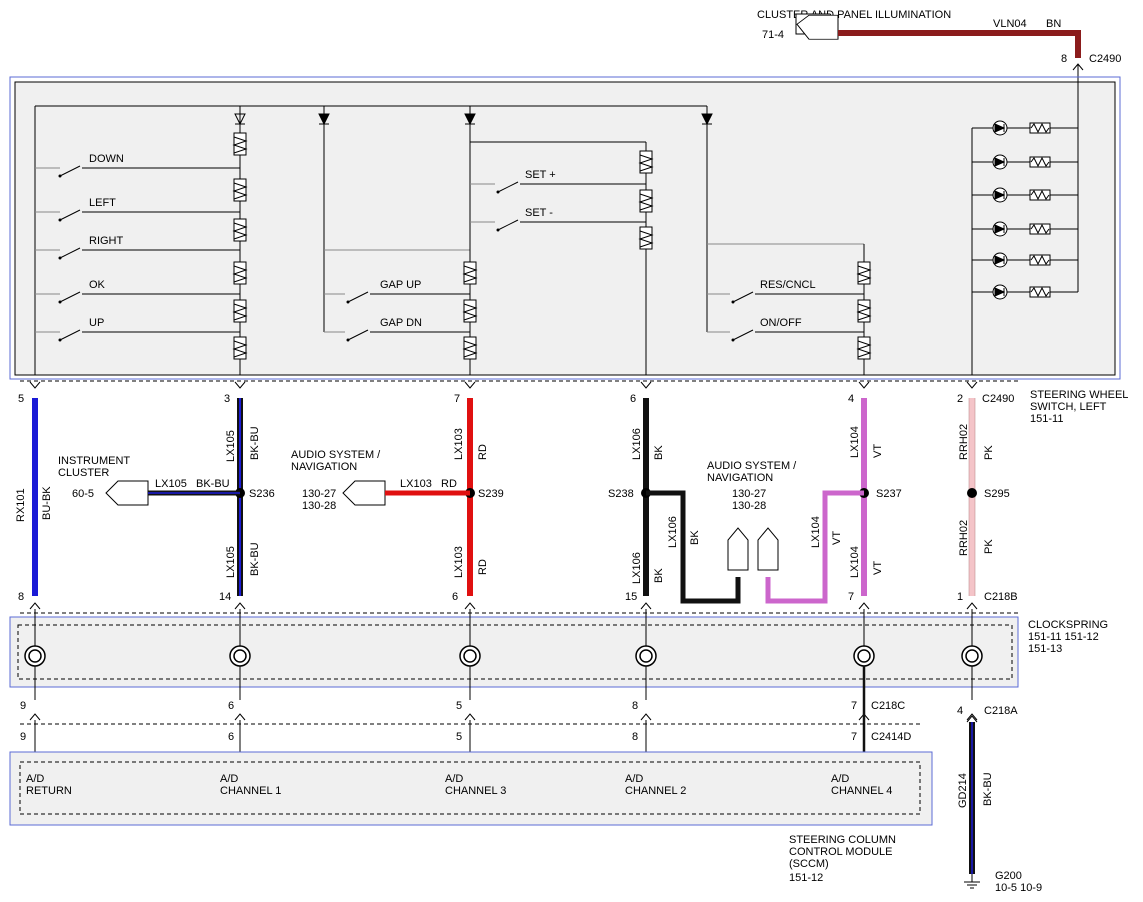 The image size is (1143, 902). Describe the element at coordinates (106, 241) in the screenshot. I see `switch-label-right: RIGHT` at that location.